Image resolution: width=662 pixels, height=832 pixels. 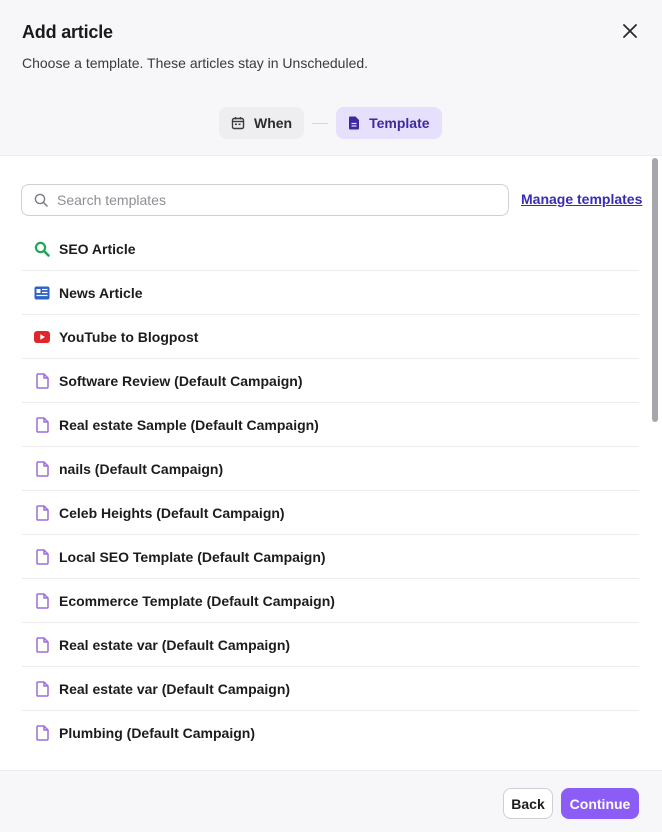 I want to click on step-indicator: When Template, so click(x=330, y=123).